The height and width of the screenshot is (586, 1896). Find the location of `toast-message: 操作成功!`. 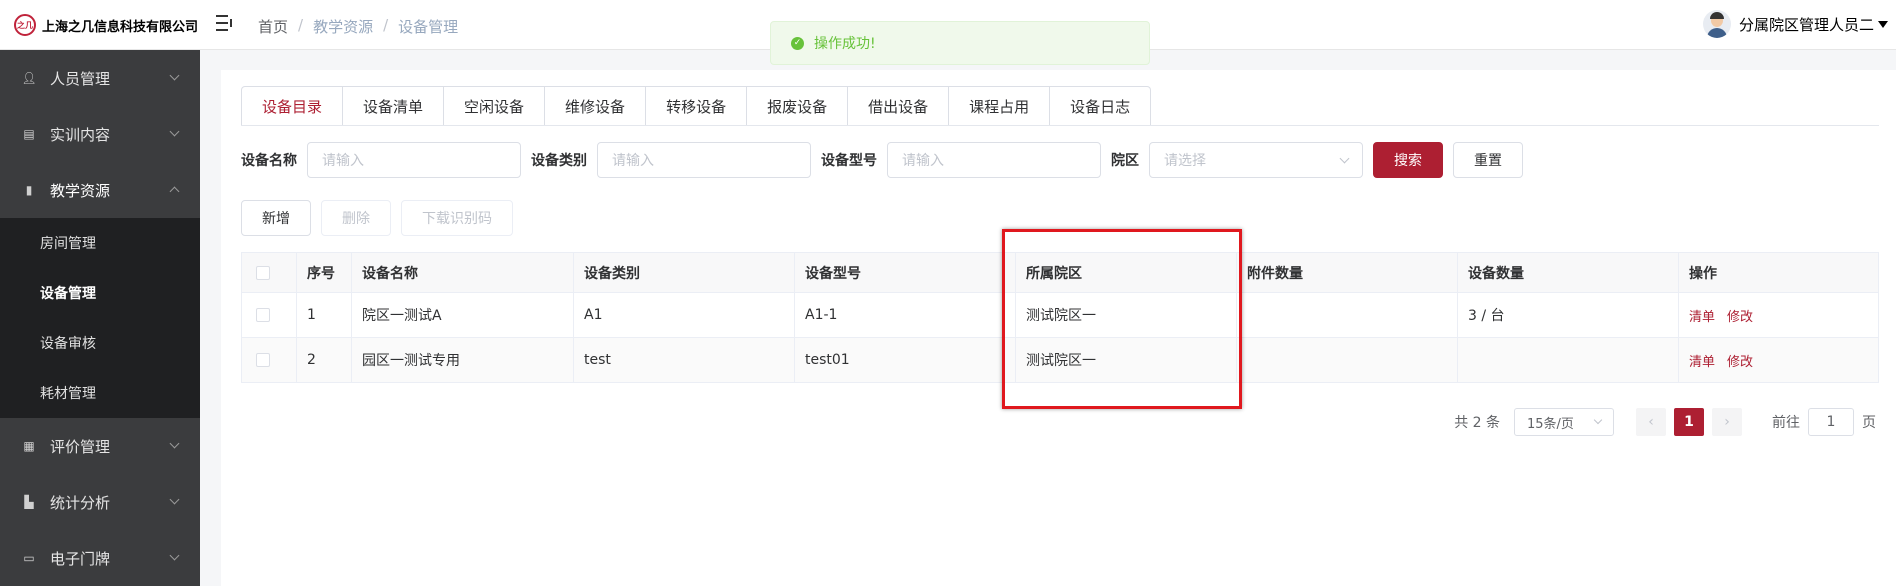

toast-message: 操作成功! is located at coordinates (845, 44).